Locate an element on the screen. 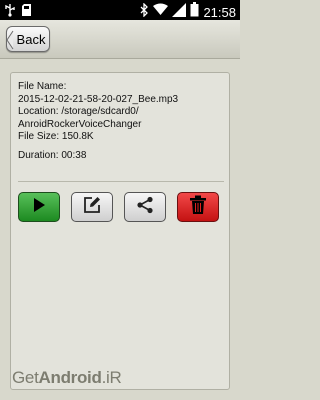 The image size is (320, 400). file-duration: Duration: 00:38 is located at coordinates (52, 155).